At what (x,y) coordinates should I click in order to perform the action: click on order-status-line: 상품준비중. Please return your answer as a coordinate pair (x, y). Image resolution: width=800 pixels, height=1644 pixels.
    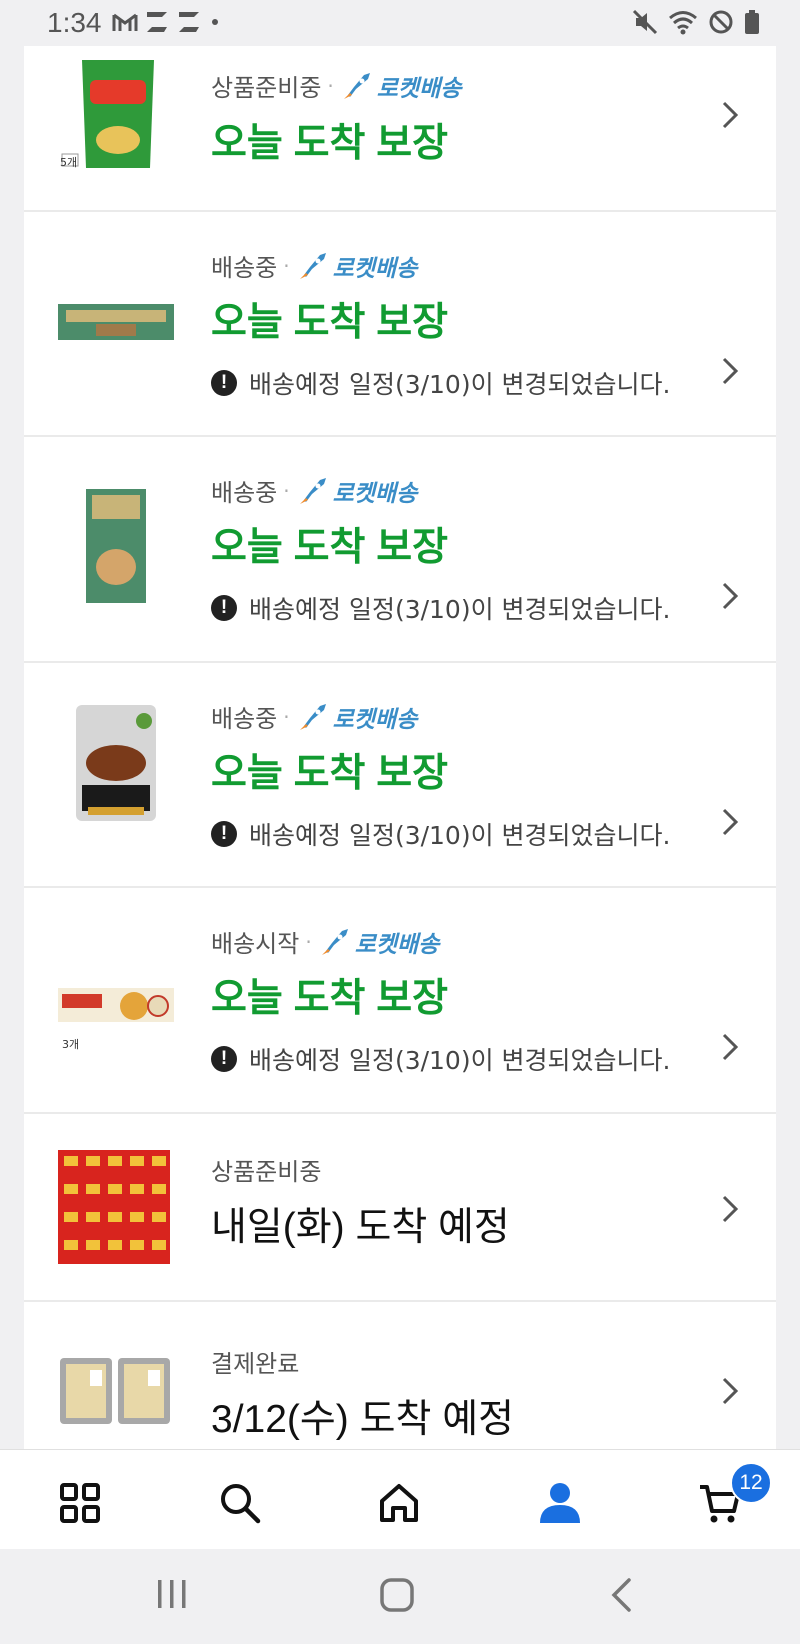
    Looking at the image, I should click on (266, 1169).